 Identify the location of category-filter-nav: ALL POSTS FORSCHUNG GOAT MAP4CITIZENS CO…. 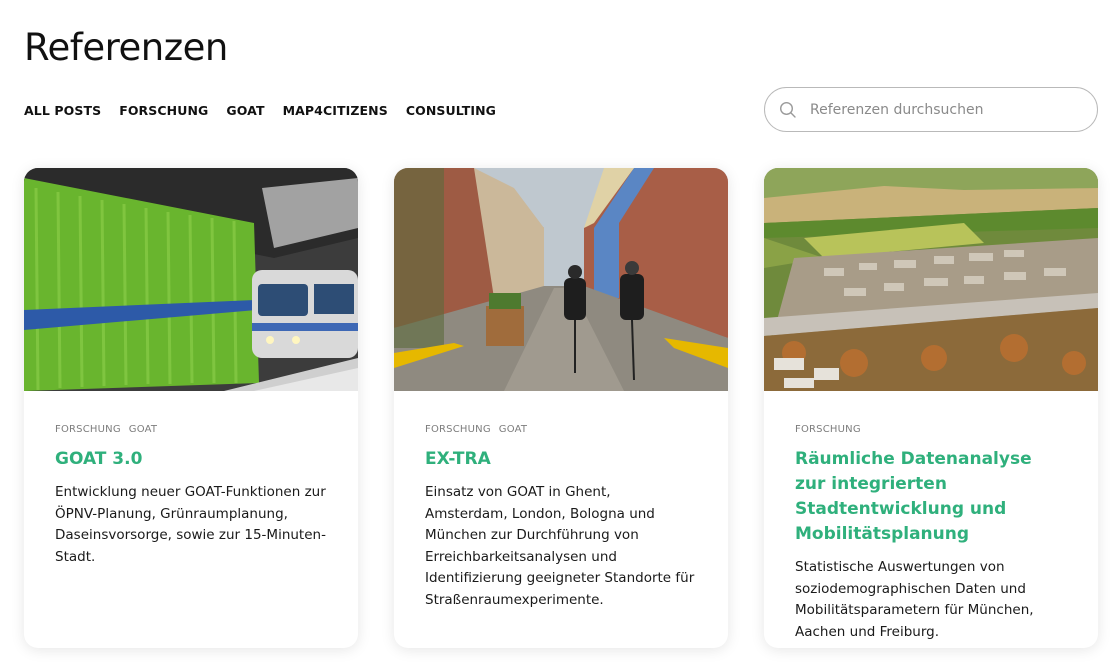
(260, 110).